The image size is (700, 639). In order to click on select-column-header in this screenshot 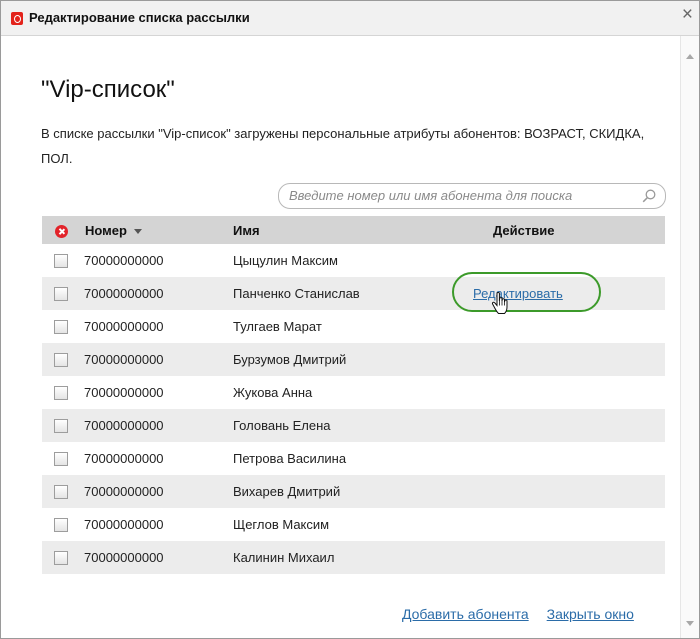, I will do `click(61, 230)`.